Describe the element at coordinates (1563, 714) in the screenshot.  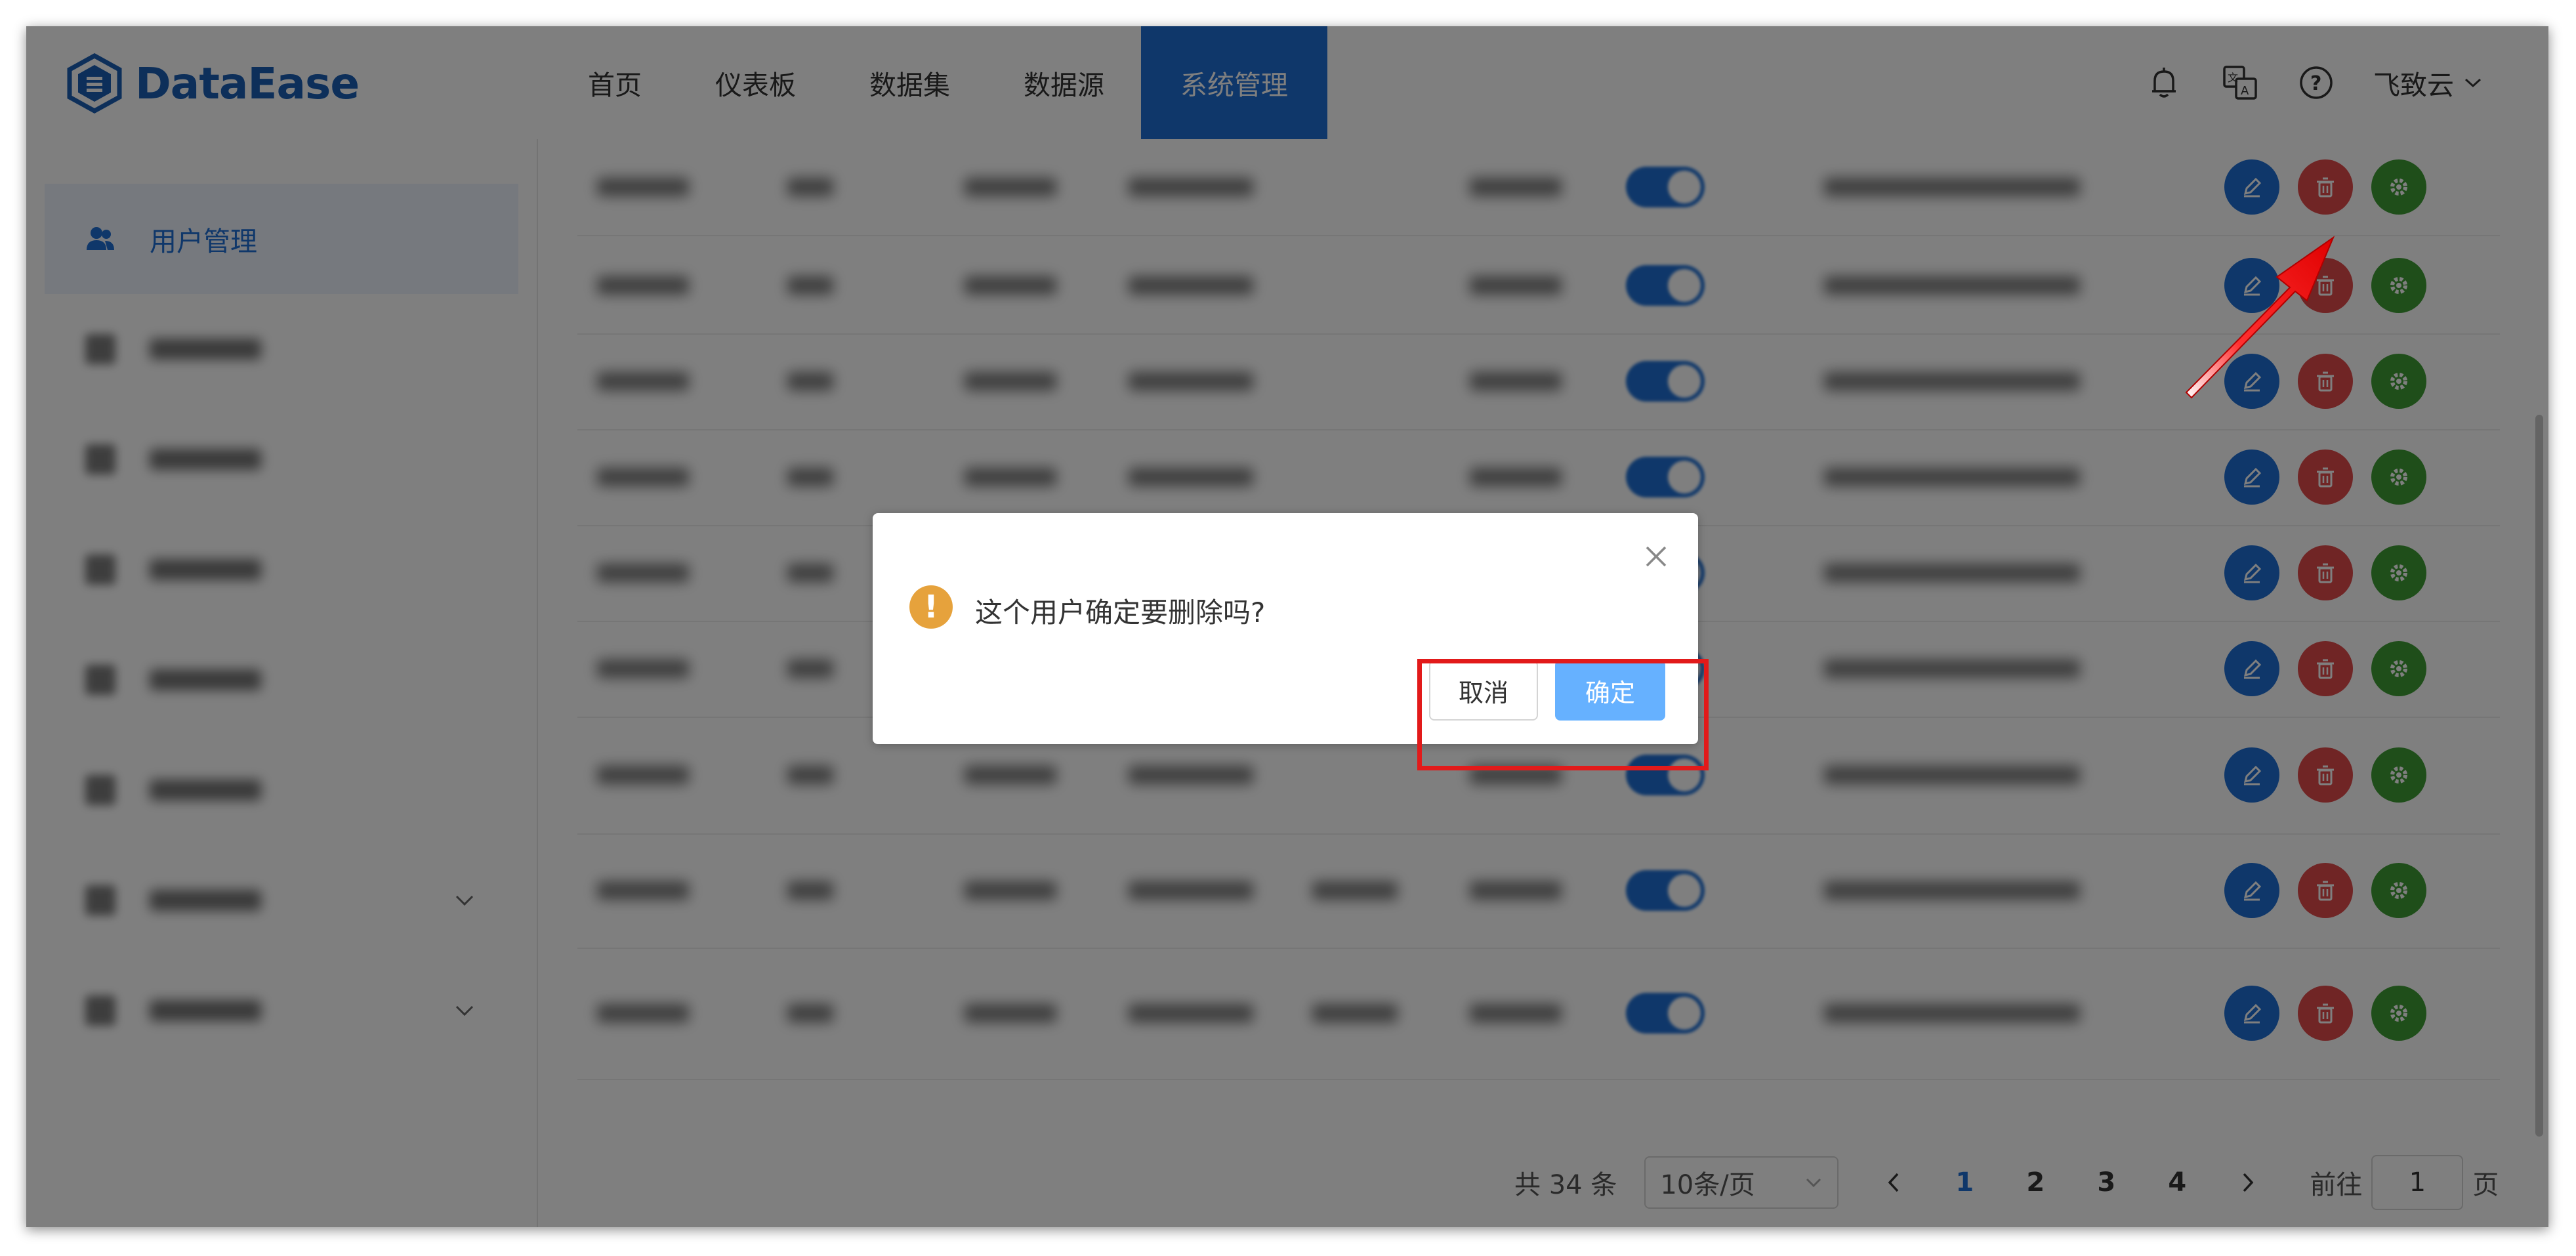
I see `highlight-box` at that location.